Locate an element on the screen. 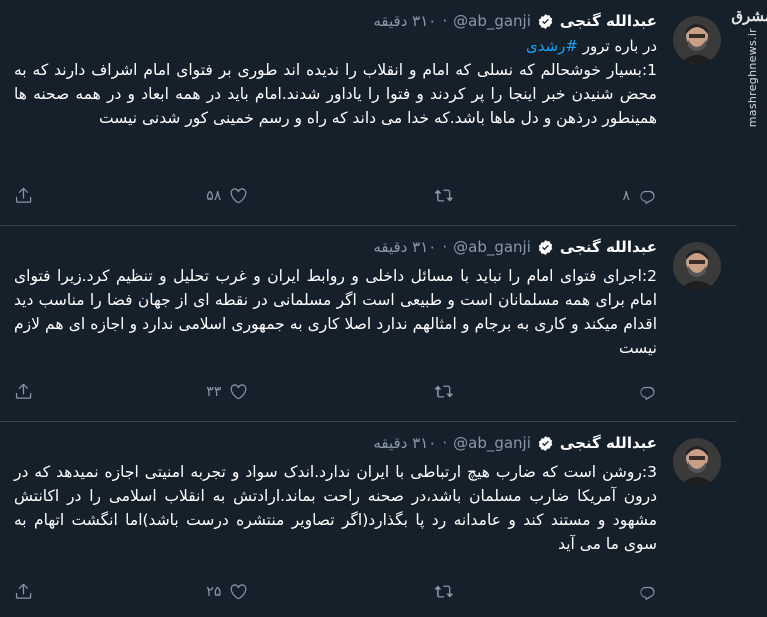 The width and height of the screenshot is (767, 617). watermark-strip: مشرق mashreghnews.ir is located at coordinates (749, 308).